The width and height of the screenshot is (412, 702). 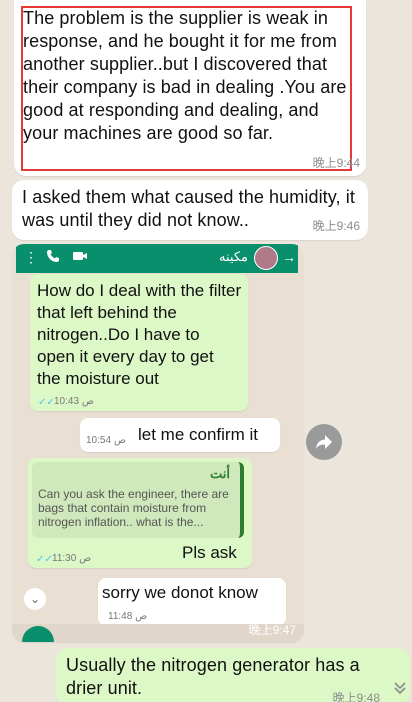 I want to click on screenshot-message: let me confirm it 10:54 ص, so click(x=180, y=435).